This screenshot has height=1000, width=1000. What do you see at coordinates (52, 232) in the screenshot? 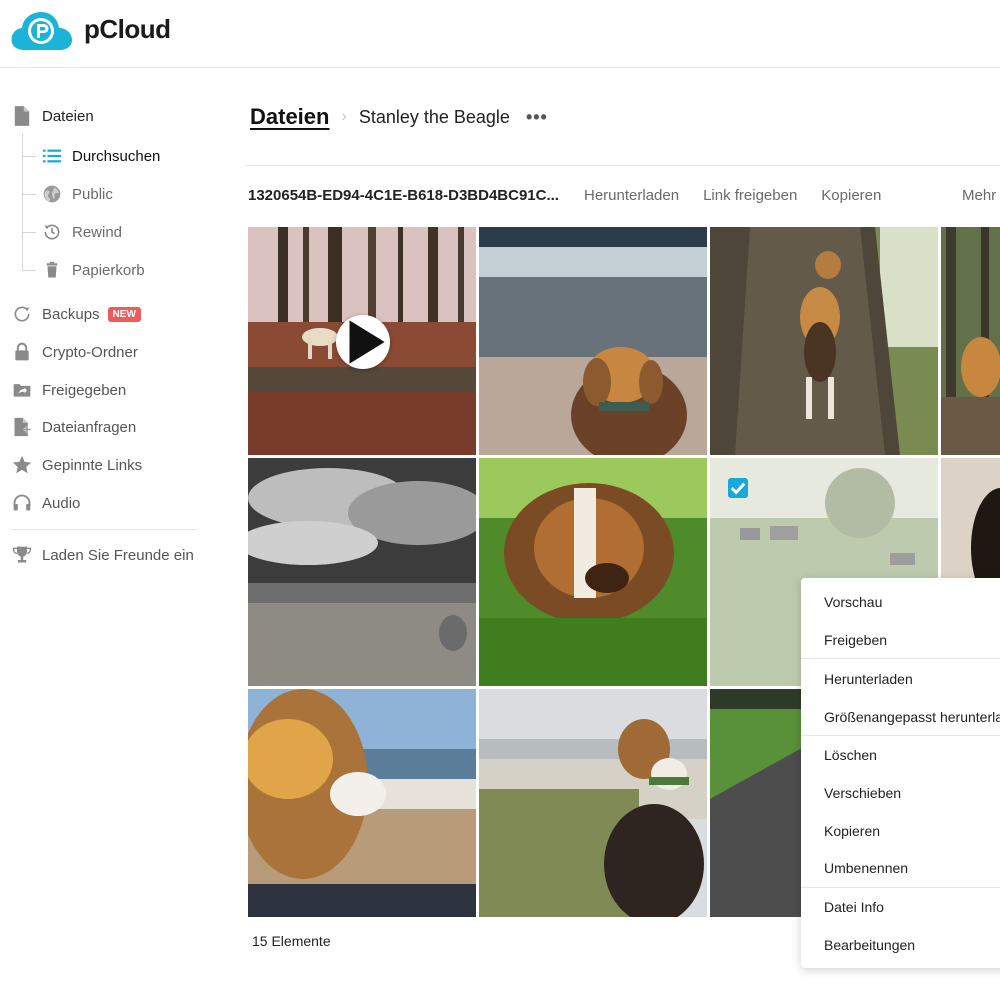
I see `history-icon` at bounding box center [52, 232].